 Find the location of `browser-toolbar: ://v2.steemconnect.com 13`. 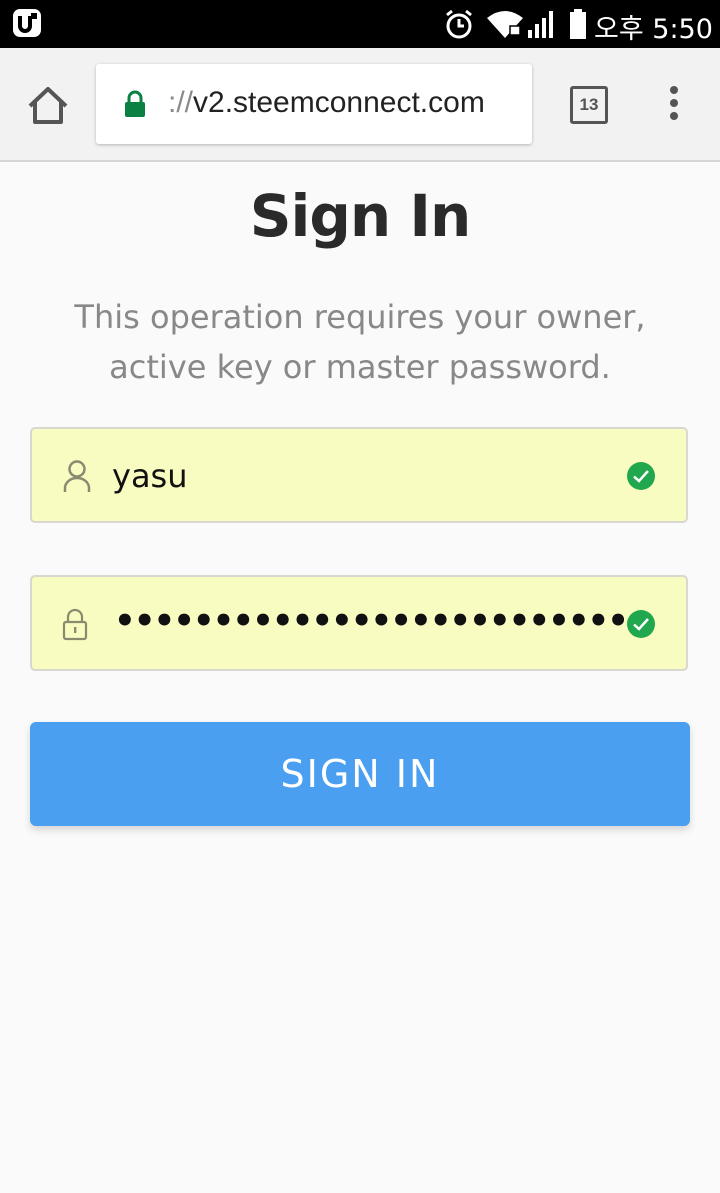

browser-toolbar: ://v2.steemconnect.com 13 is located at coordinates (360, 105).